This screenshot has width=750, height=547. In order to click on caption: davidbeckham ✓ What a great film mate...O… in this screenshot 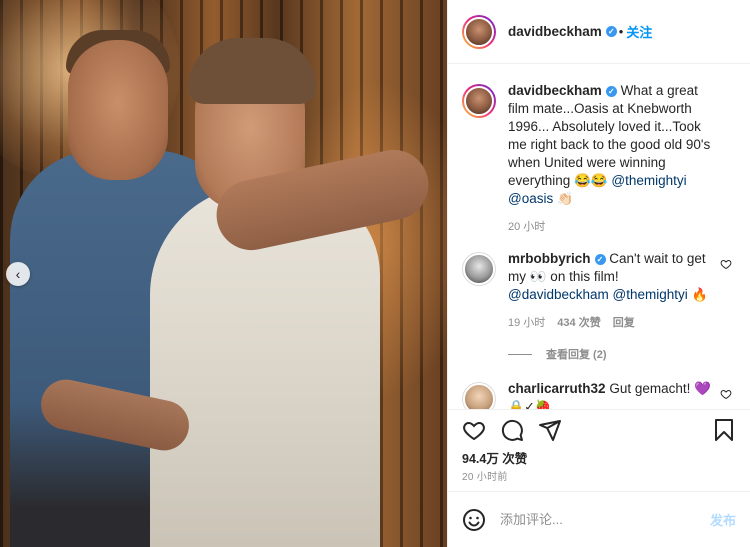, I will do `click(599, 159)`.